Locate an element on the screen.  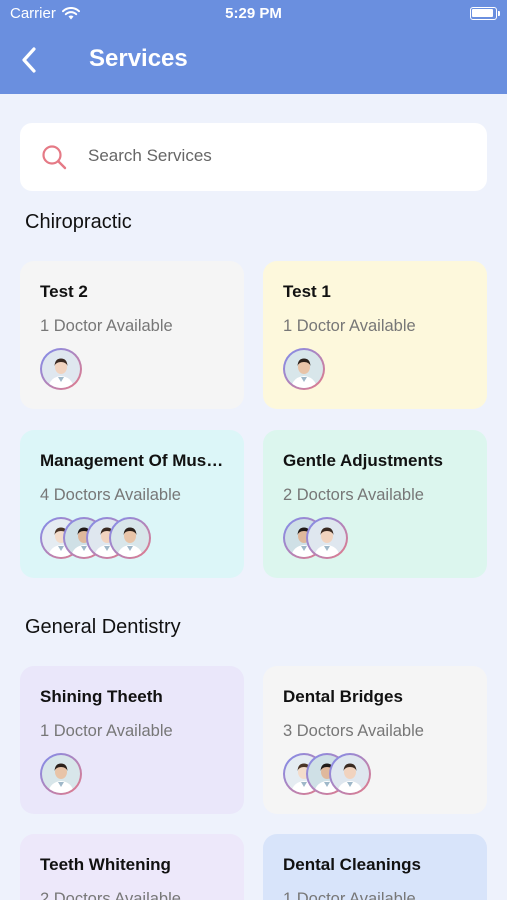
chevron-left-icon is located at coordinates (29, 60).